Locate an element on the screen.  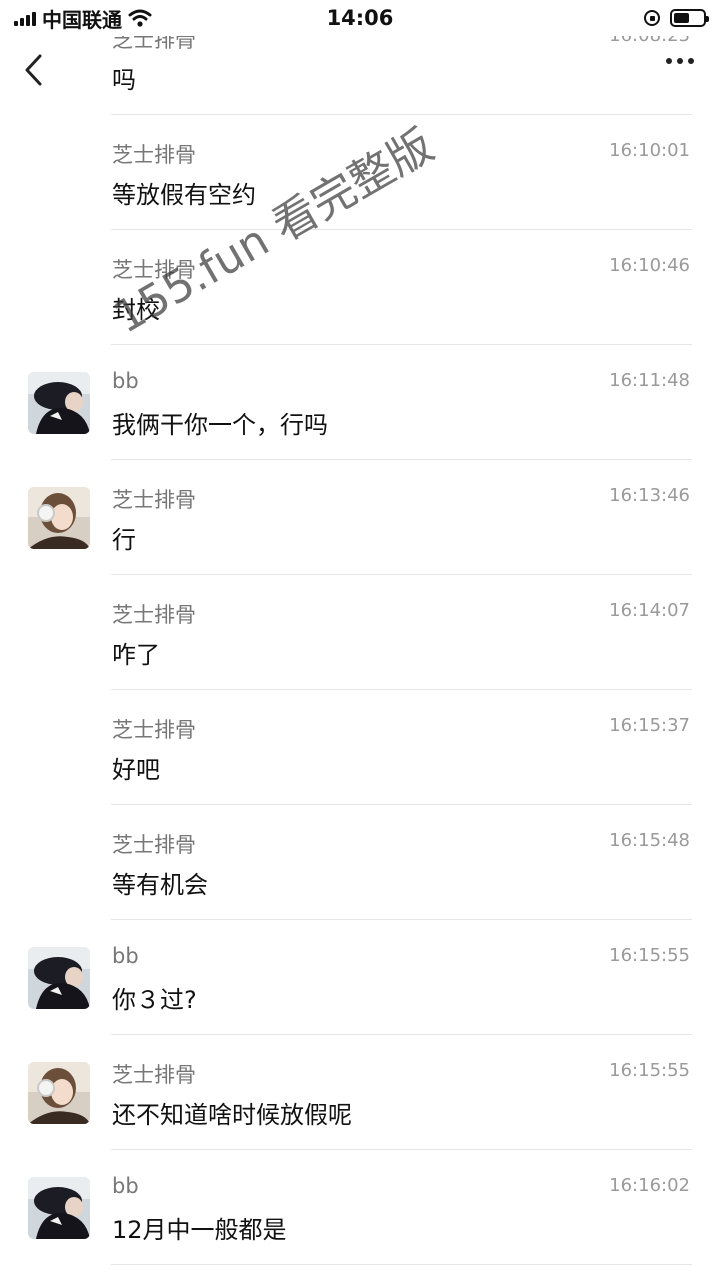
message-time: 16:10:46 is located at coordinates (649, 265).